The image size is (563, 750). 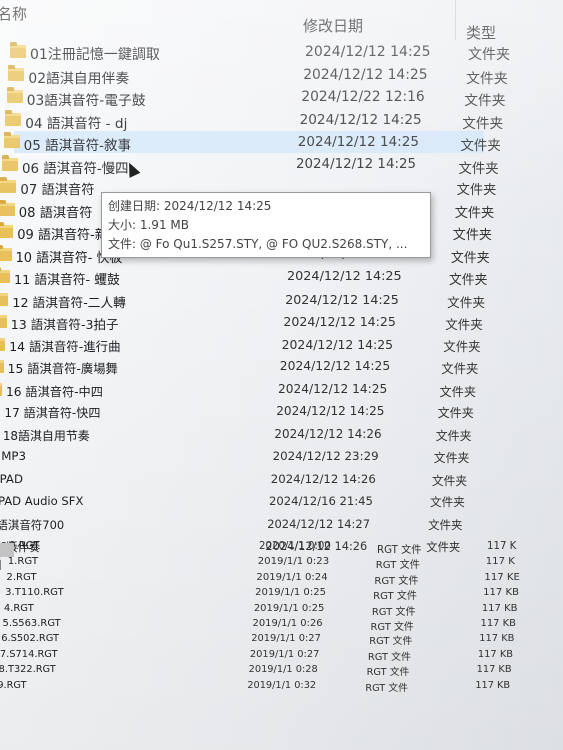 What do you see at coordinates (67, 280) in the screenshot?
I see `file-name: 11 語淇音符- 蠼鼓` at bounding box center [67, 280].